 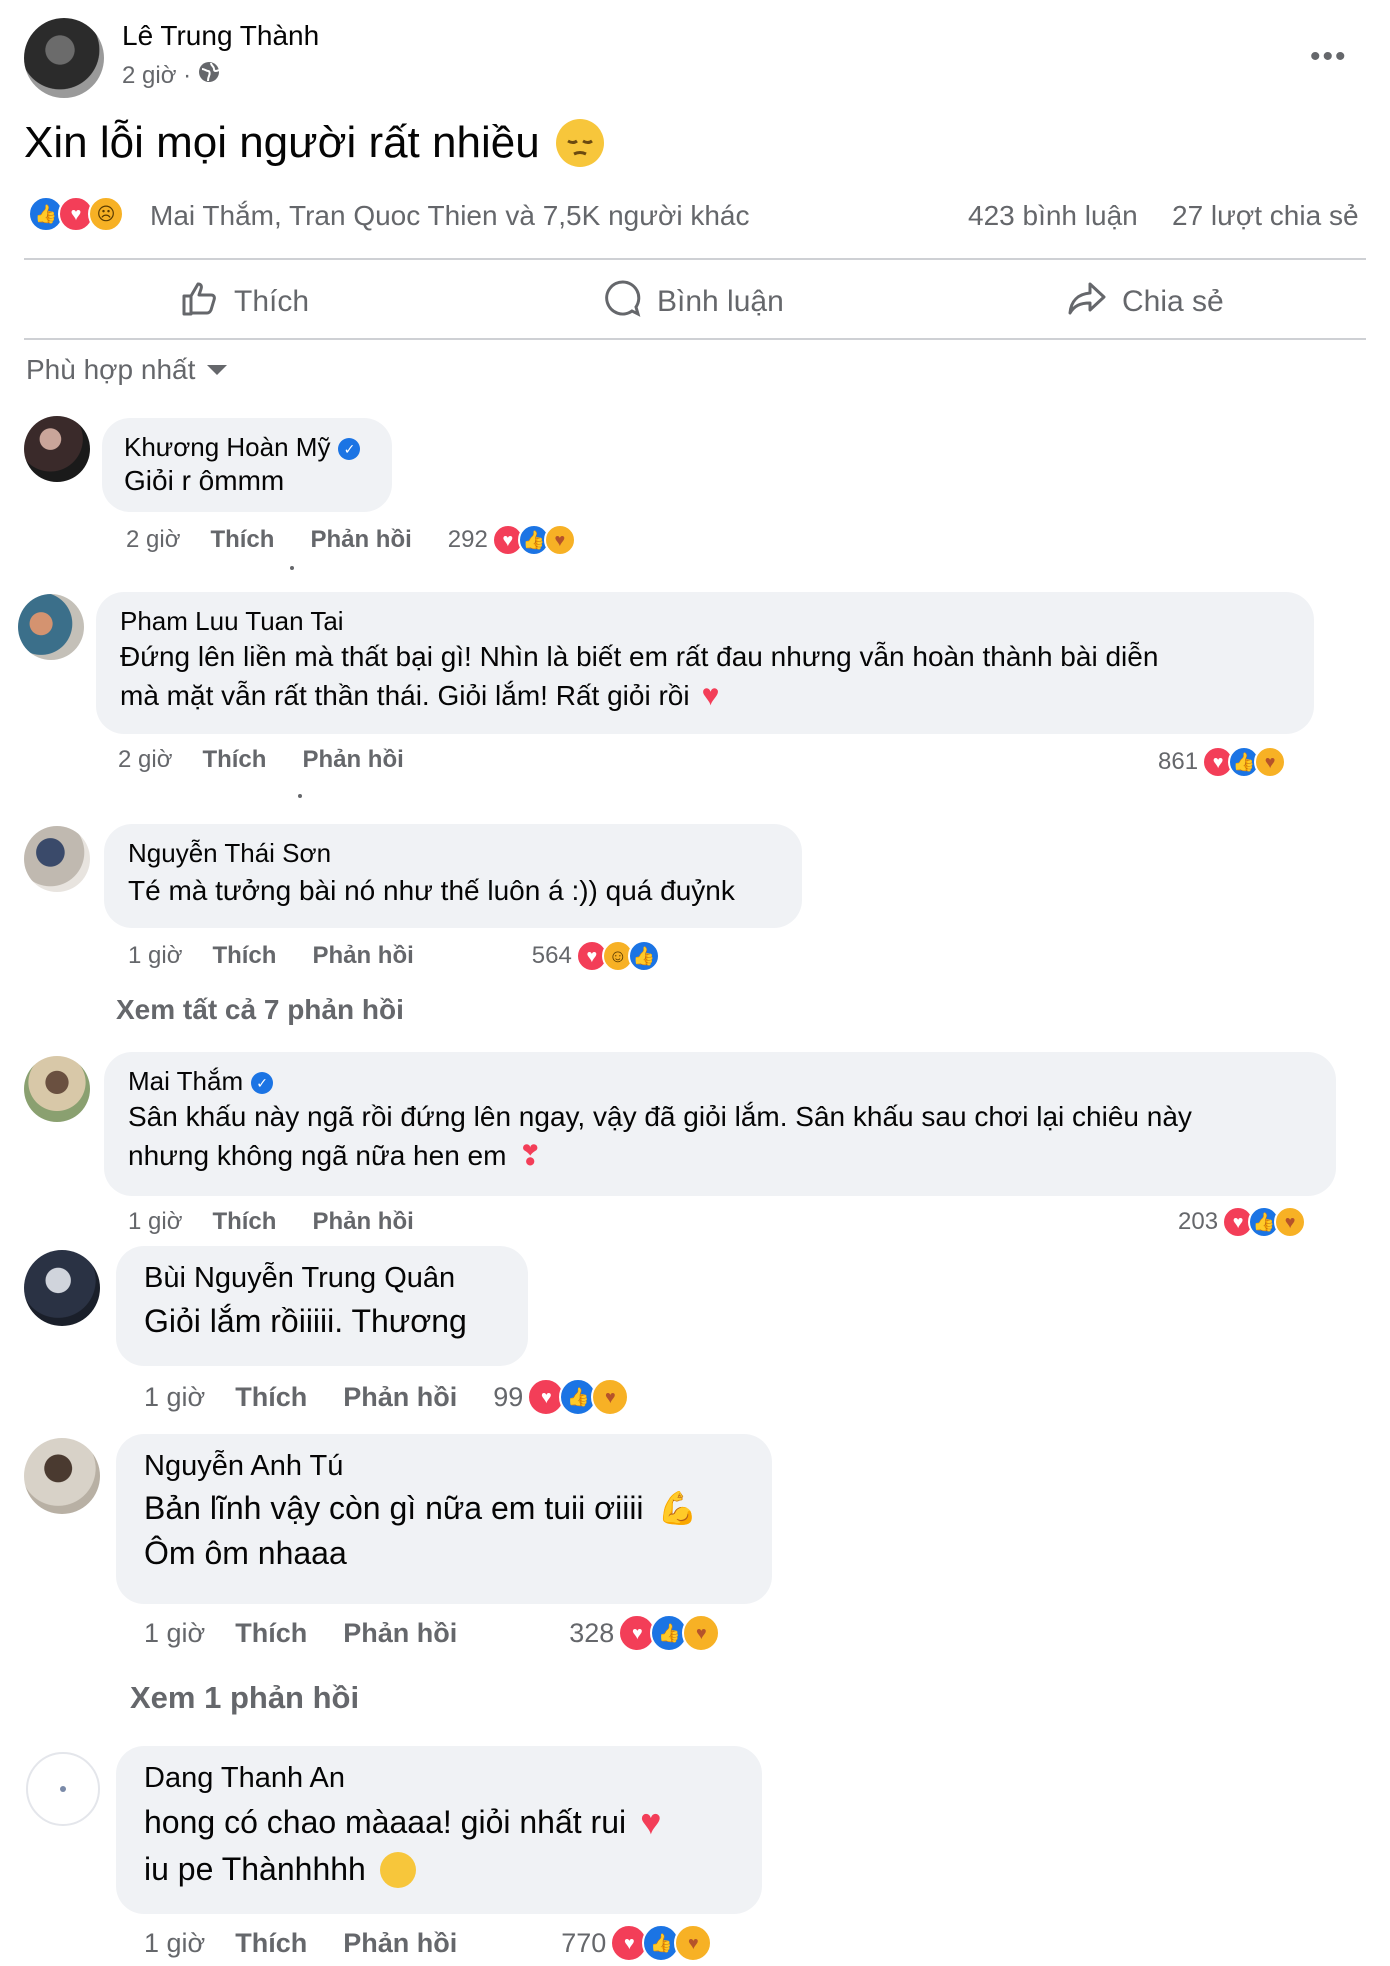 What do you see at coordinates (693, 302) in the screenshot?
I see `comment-button: Bình luận` at bounding box center [693, 302].